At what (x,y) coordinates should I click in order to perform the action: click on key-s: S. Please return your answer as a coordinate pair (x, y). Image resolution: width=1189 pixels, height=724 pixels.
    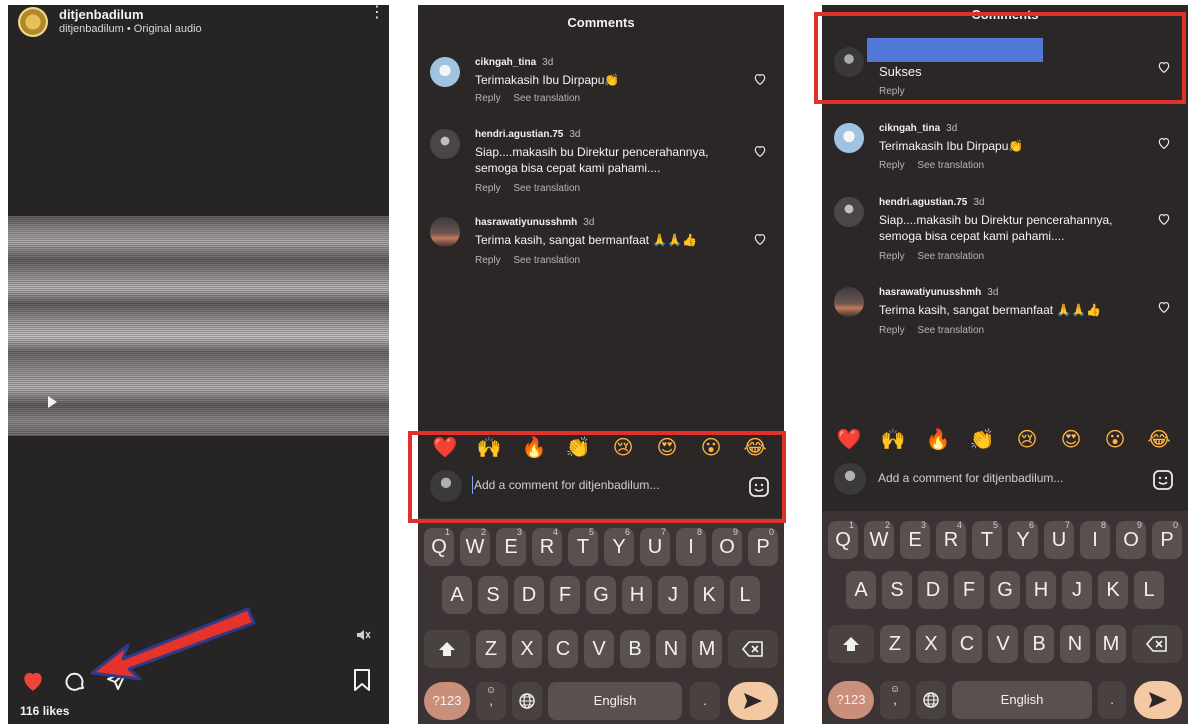
    Looking at the image, I should click on (897, 590).